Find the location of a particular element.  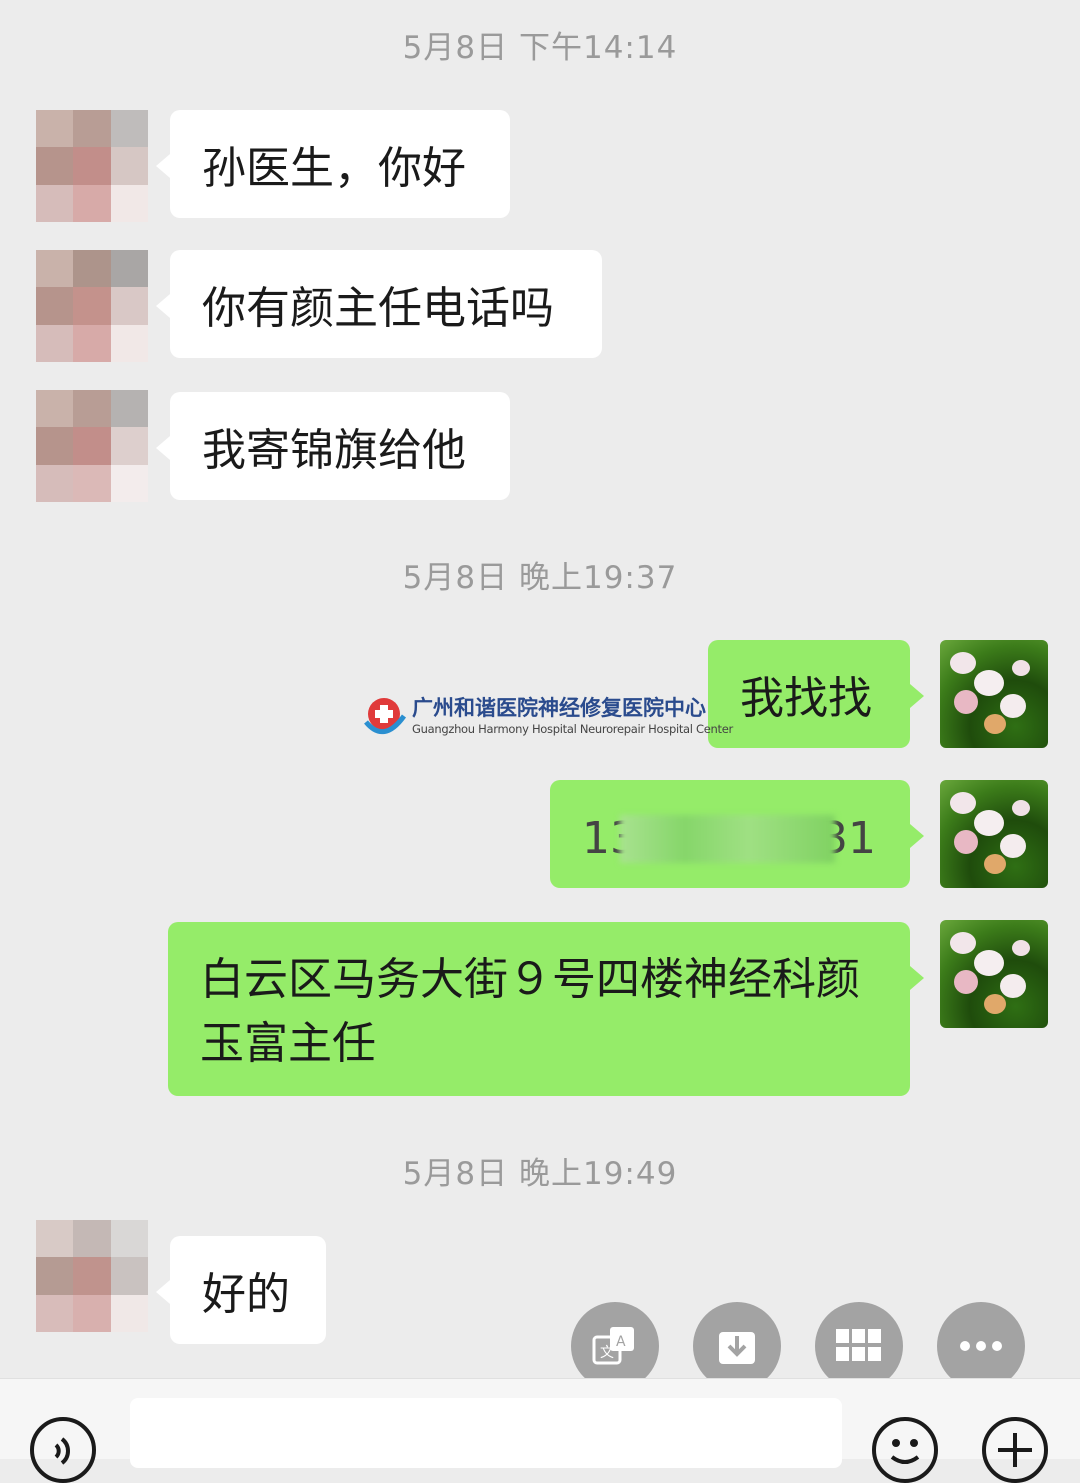

incoming-message: 好的 is located at coordinates (241, 1290).